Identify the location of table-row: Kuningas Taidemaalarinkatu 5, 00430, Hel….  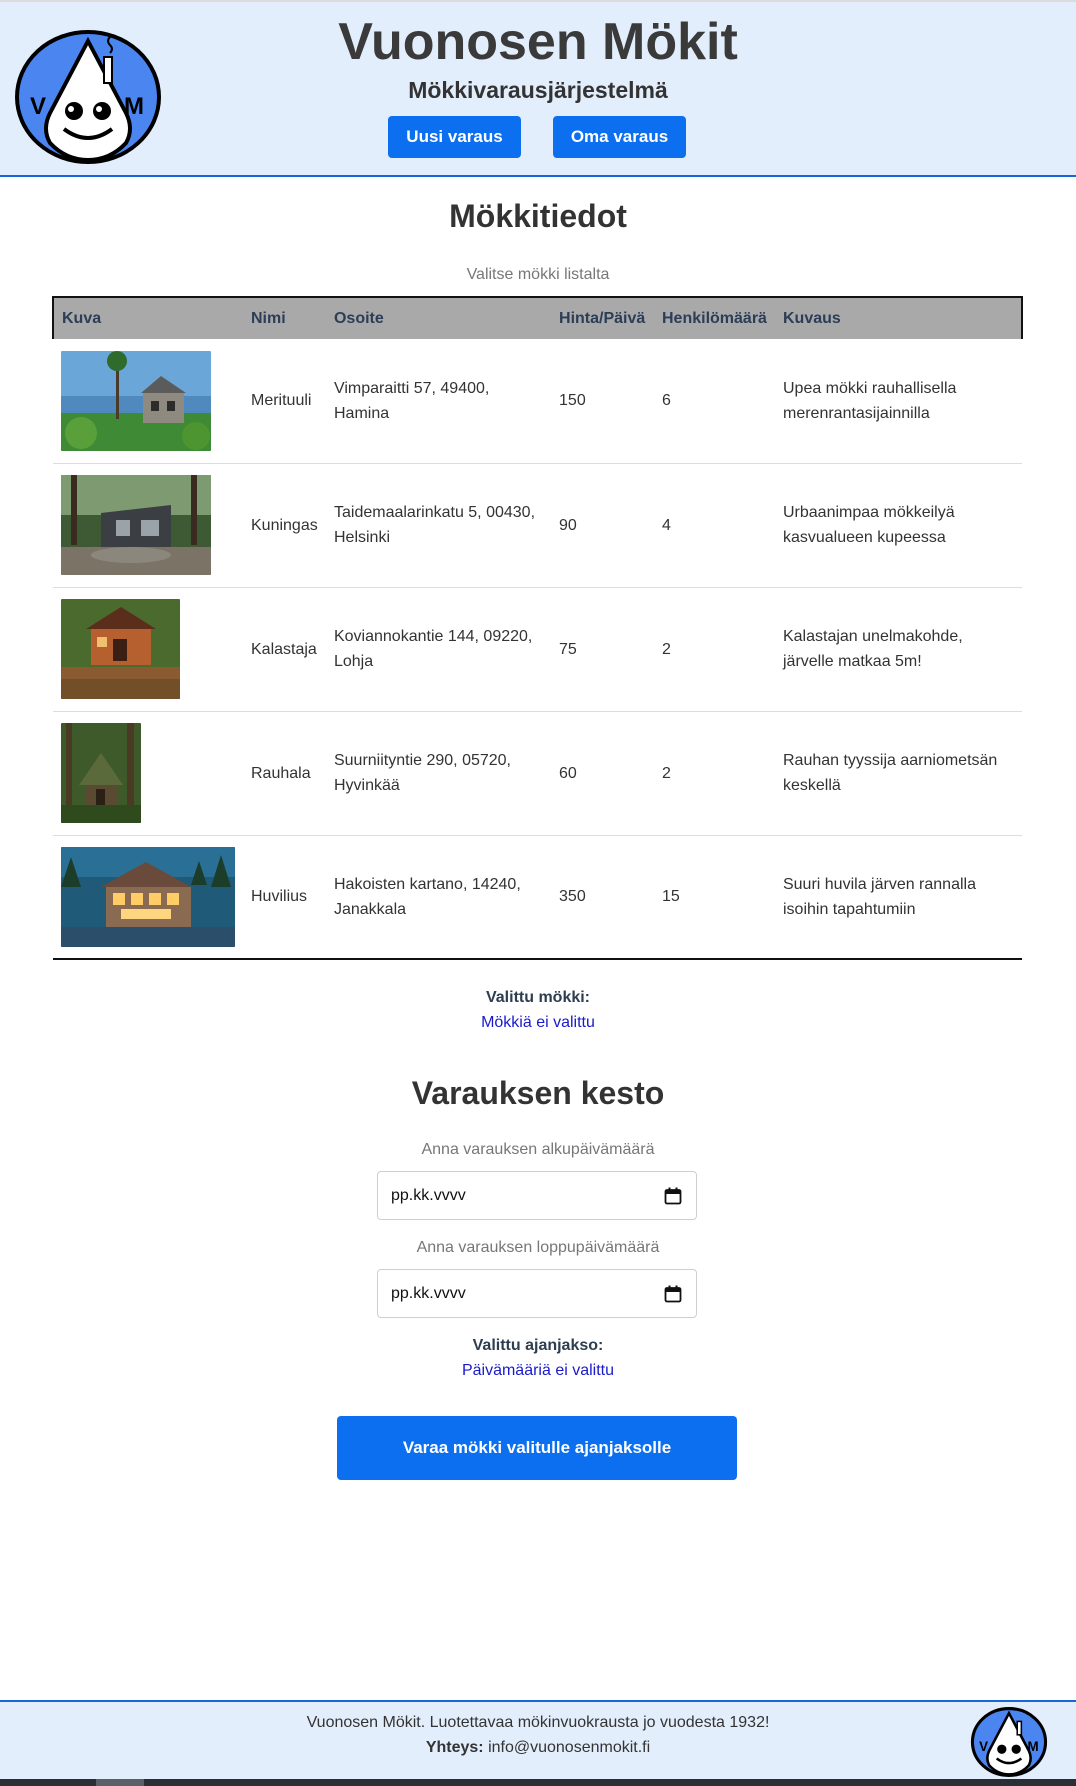
(537, 525).